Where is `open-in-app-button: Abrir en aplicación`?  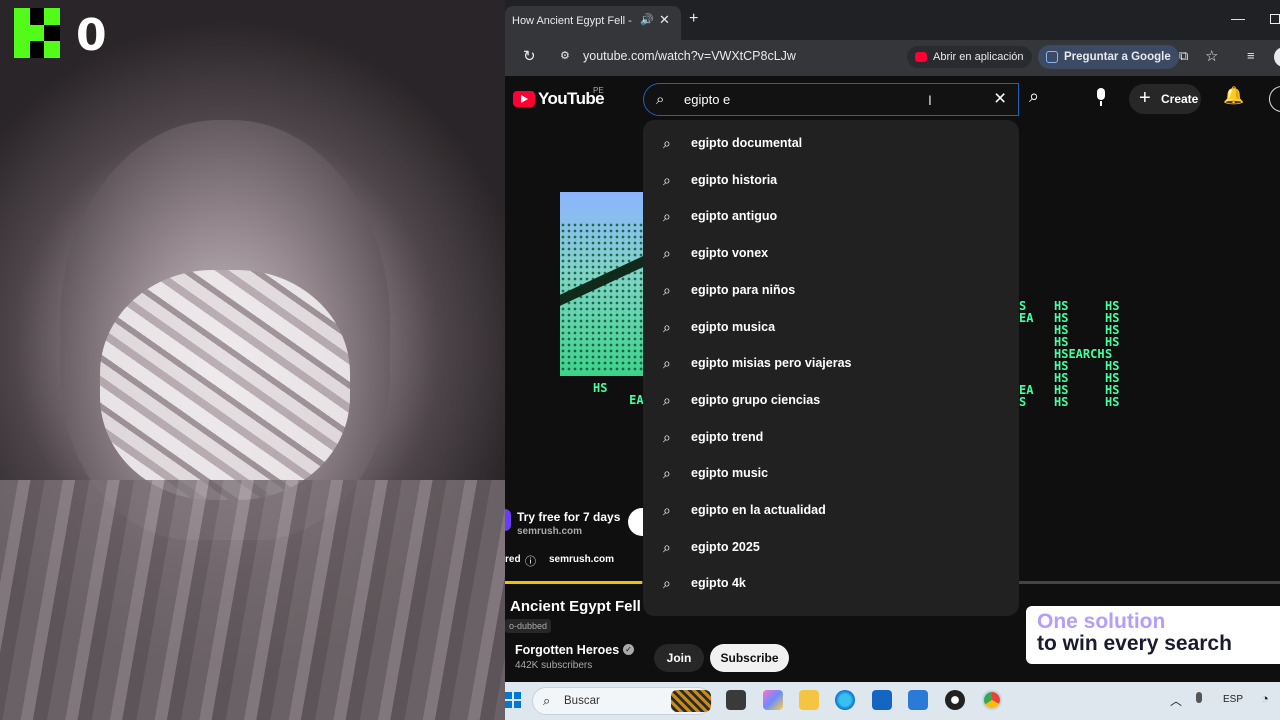
open-in-app-button: Abrir en aplicación is located at coordinates (969, 57).